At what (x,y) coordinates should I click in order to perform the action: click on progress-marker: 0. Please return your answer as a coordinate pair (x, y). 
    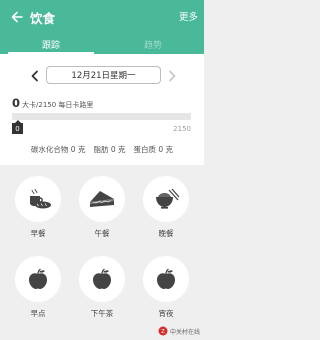
    Looking at the image, I should click on (17, 127).